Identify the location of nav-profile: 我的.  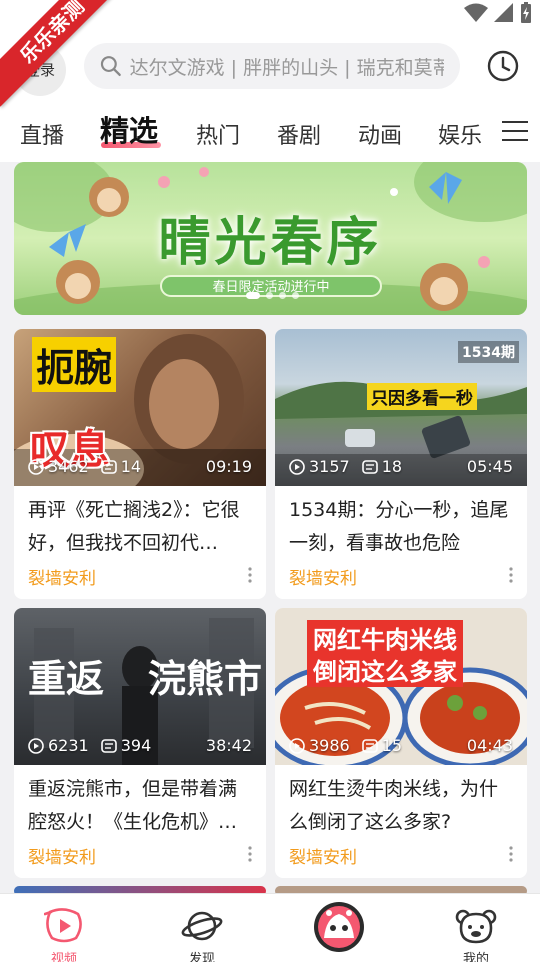
(476, 928).